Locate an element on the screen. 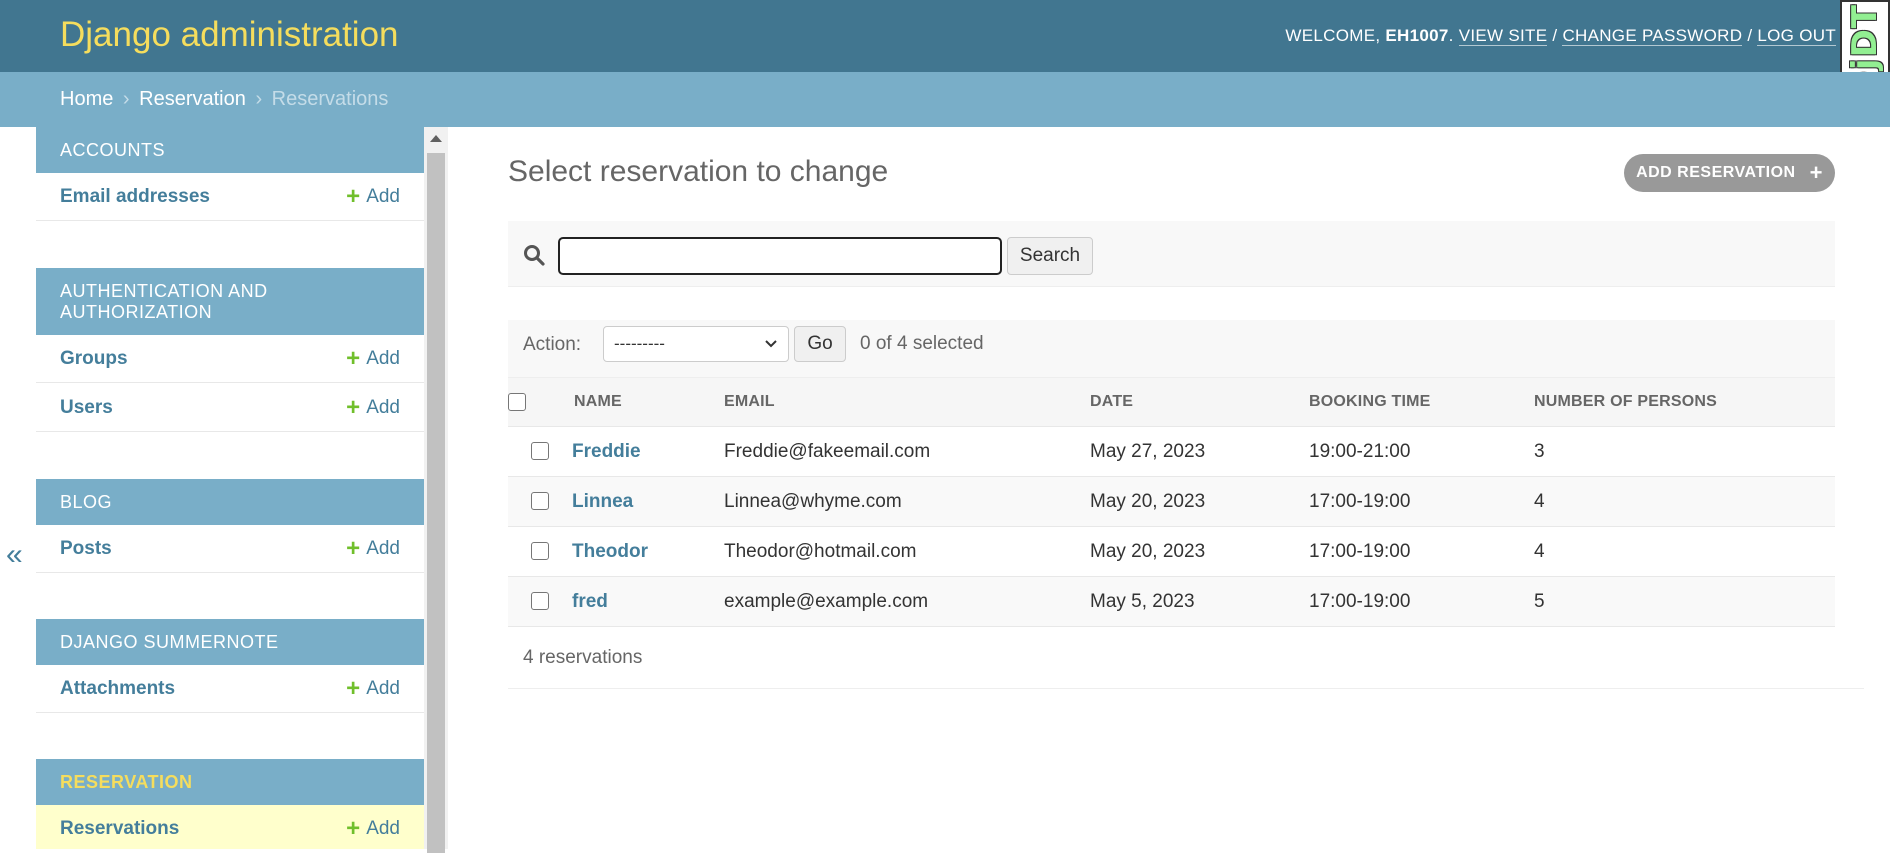  reservation-persons: 3 is located at coordinates (1684, 451).